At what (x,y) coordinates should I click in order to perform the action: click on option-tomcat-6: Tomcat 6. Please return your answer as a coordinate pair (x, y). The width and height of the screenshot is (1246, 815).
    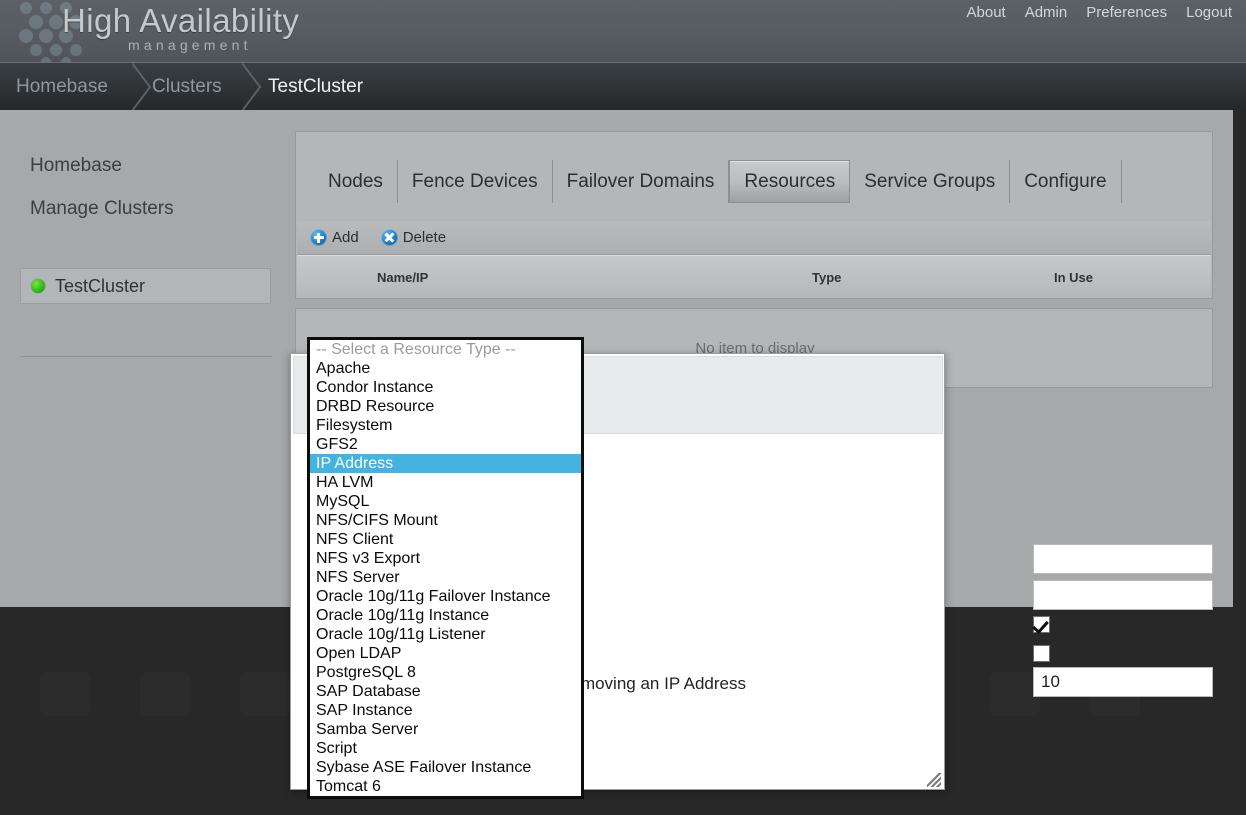
    Looking at the image, I should click on (445, 786).